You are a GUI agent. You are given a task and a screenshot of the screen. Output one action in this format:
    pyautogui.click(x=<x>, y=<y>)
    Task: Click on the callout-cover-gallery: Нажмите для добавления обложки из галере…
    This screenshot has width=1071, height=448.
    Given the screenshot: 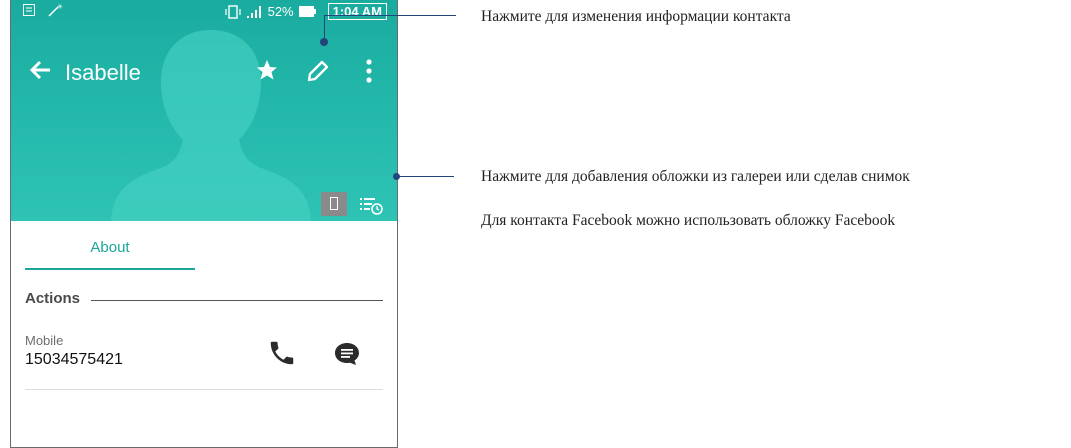 What is the action you would take?
    pyautogui.click(x=695, y=176)
    